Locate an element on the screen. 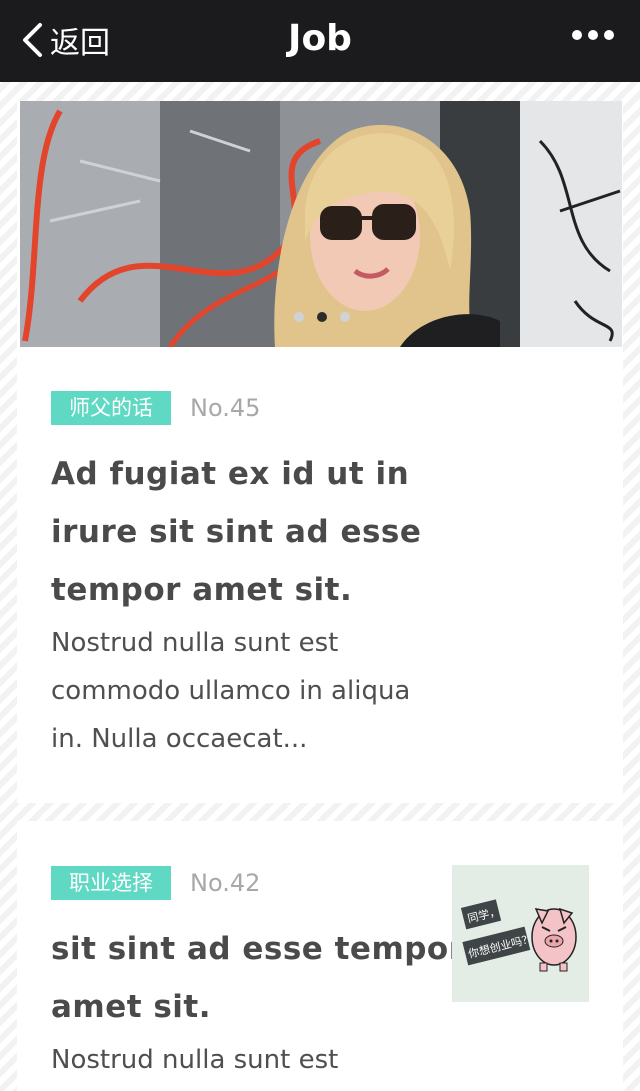  pig-illustration: 同学， 你想创业吗？ is located at coordinates (520, 933).